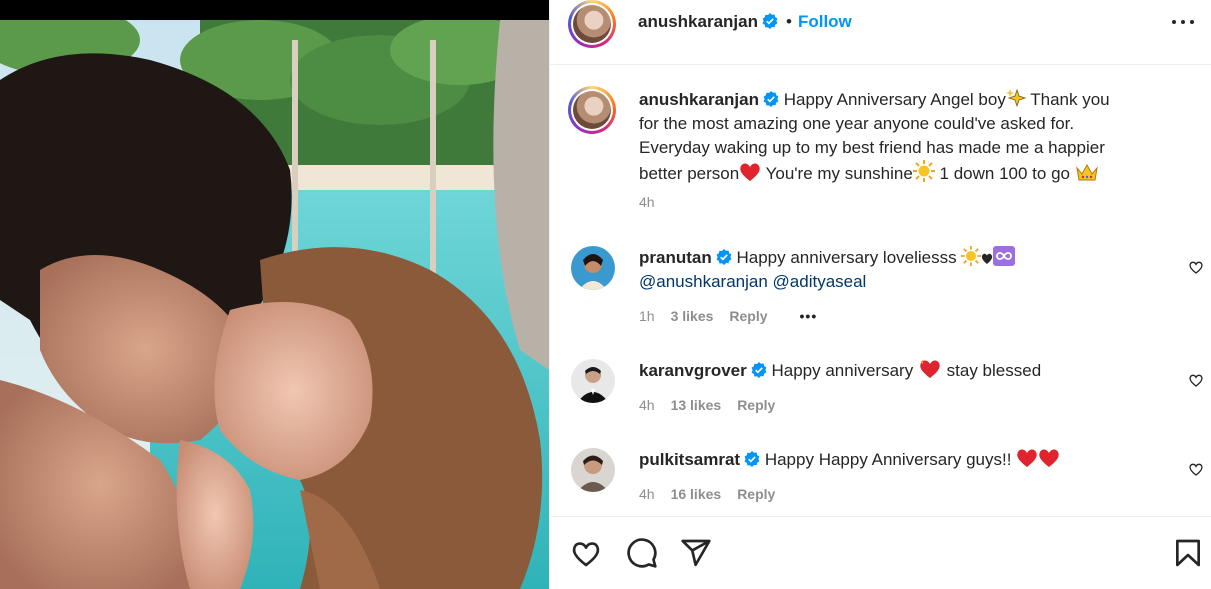 The width and height of the screenshot is (1211, 589). What do you see at coordinates (696, 494) in the screenshot?
I see `comment-likes: 16 likes` at bounding box center [696, 494].